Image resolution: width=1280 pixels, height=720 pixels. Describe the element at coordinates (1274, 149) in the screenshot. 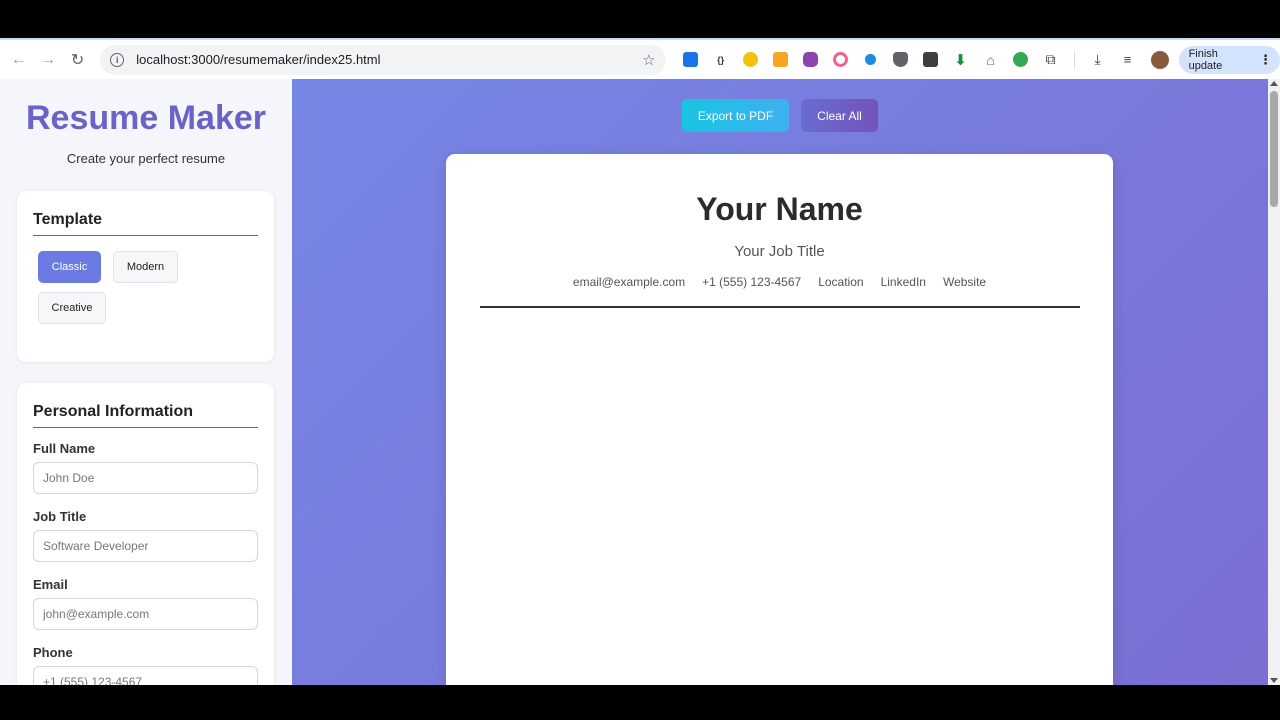

I see `scroll-thumb` at that location.